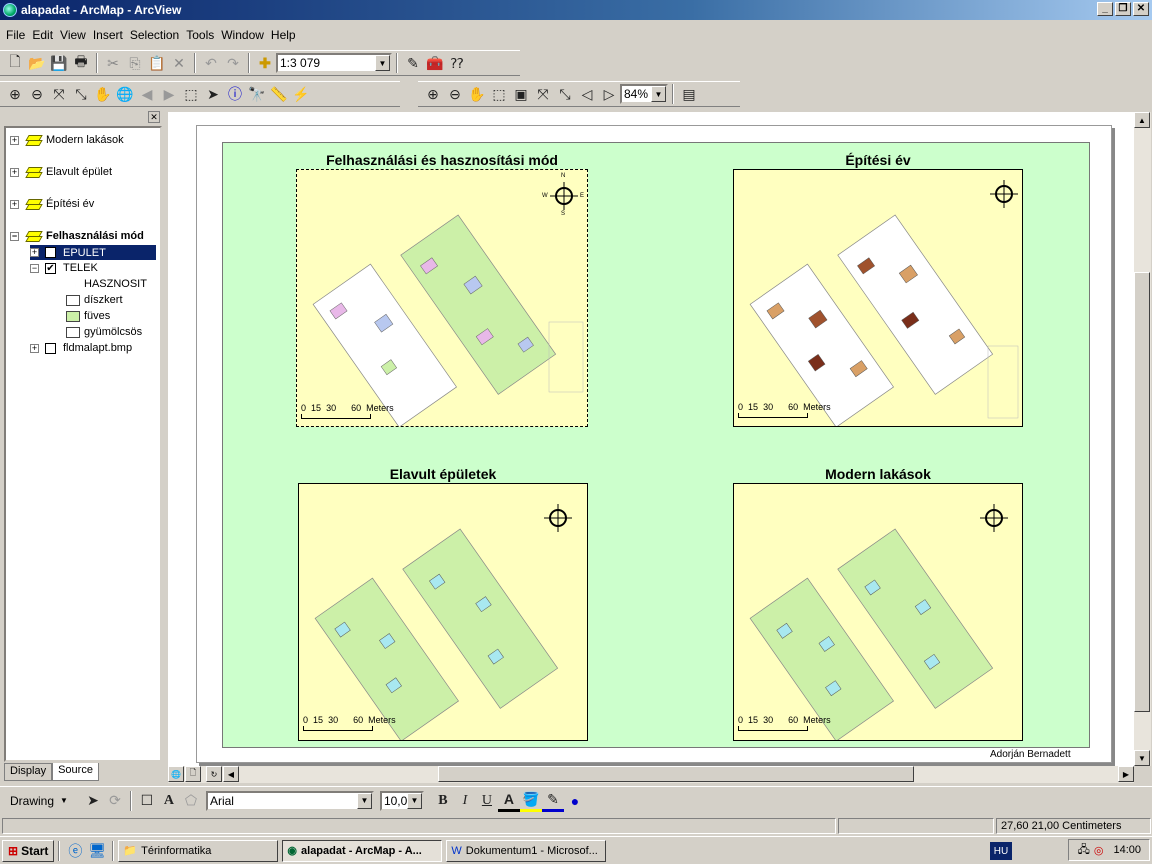 This screenshot has height=864, width=1152. I want to click on ie-icon: ⓔ, so click(75, 851).